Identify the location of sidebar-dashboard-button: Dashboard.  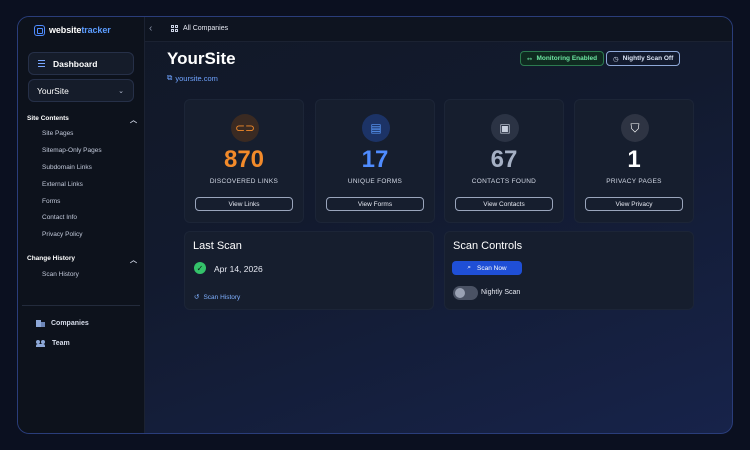
(81, 63).